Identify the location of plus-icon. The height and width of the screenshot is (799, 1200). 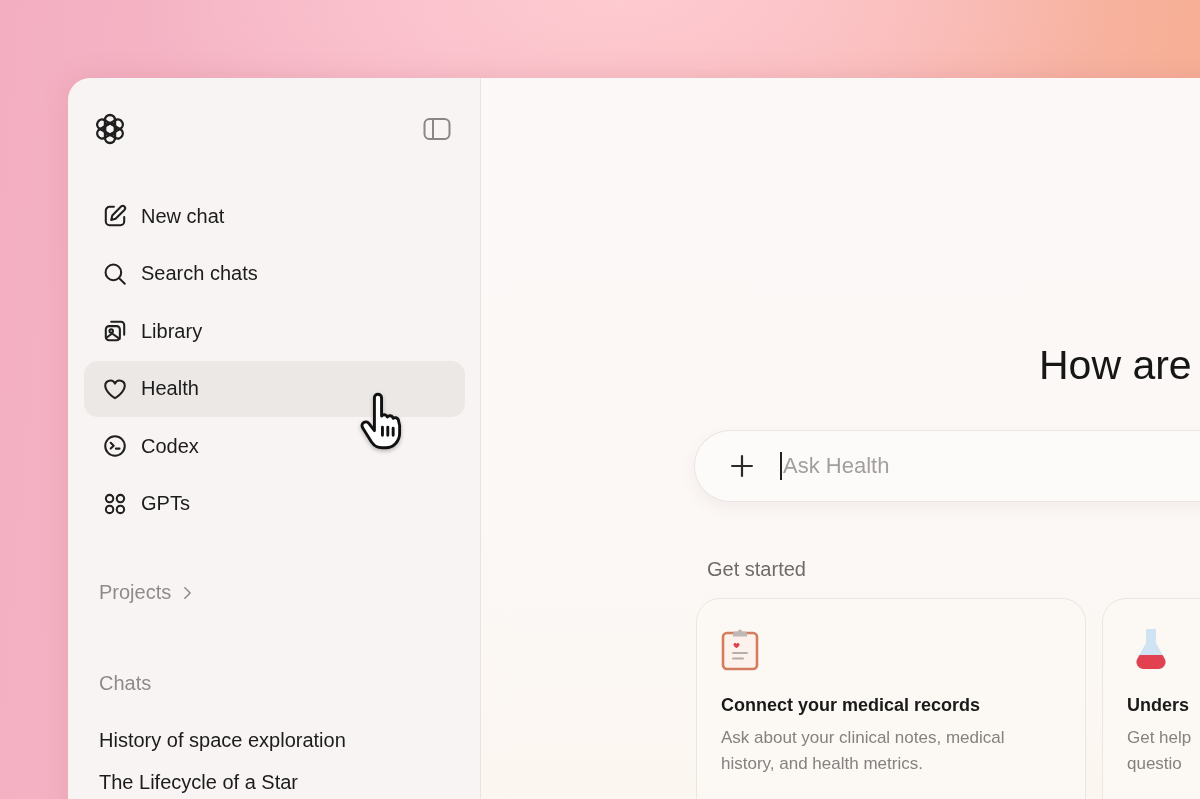
(742, 466).